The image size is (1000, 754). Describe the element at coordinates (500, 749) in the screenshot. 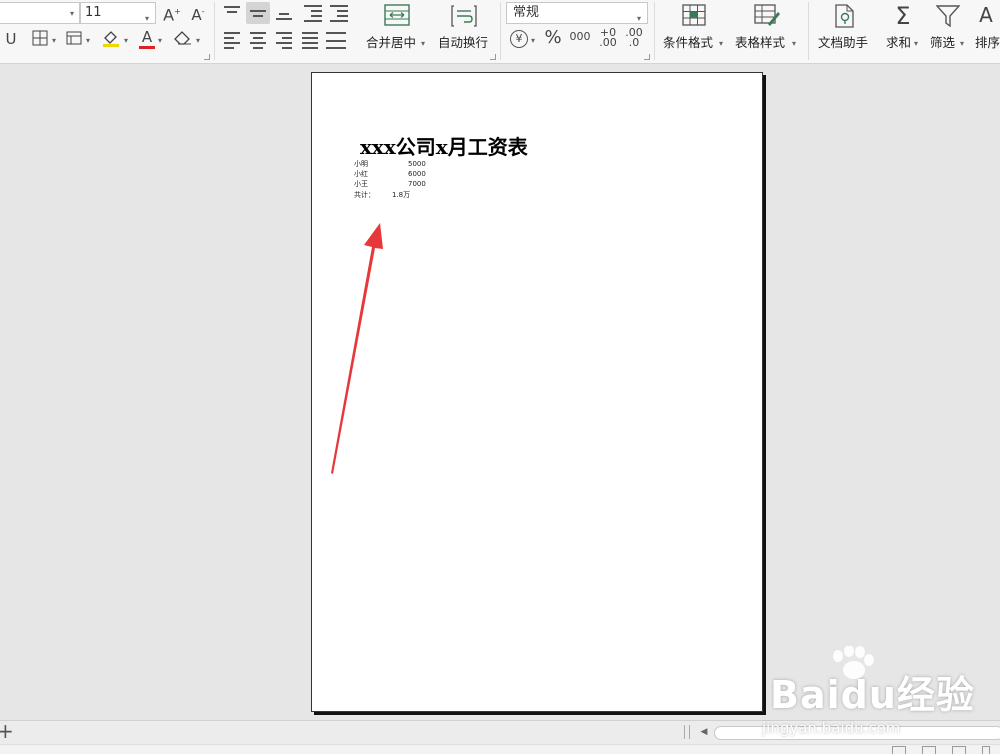

I see `status-bar` at that location.